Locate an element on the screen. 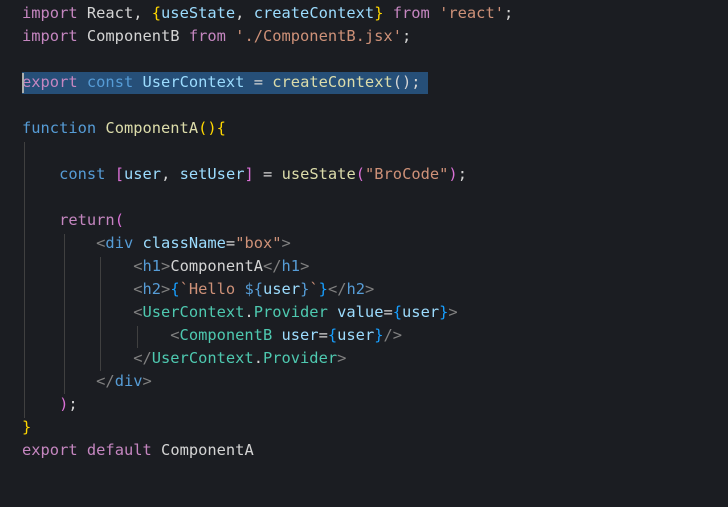 Image resolution: width=728 pixels, height=507 pixels. code-line-text: function ComponentA(){ is located at coordinates (124, 128).